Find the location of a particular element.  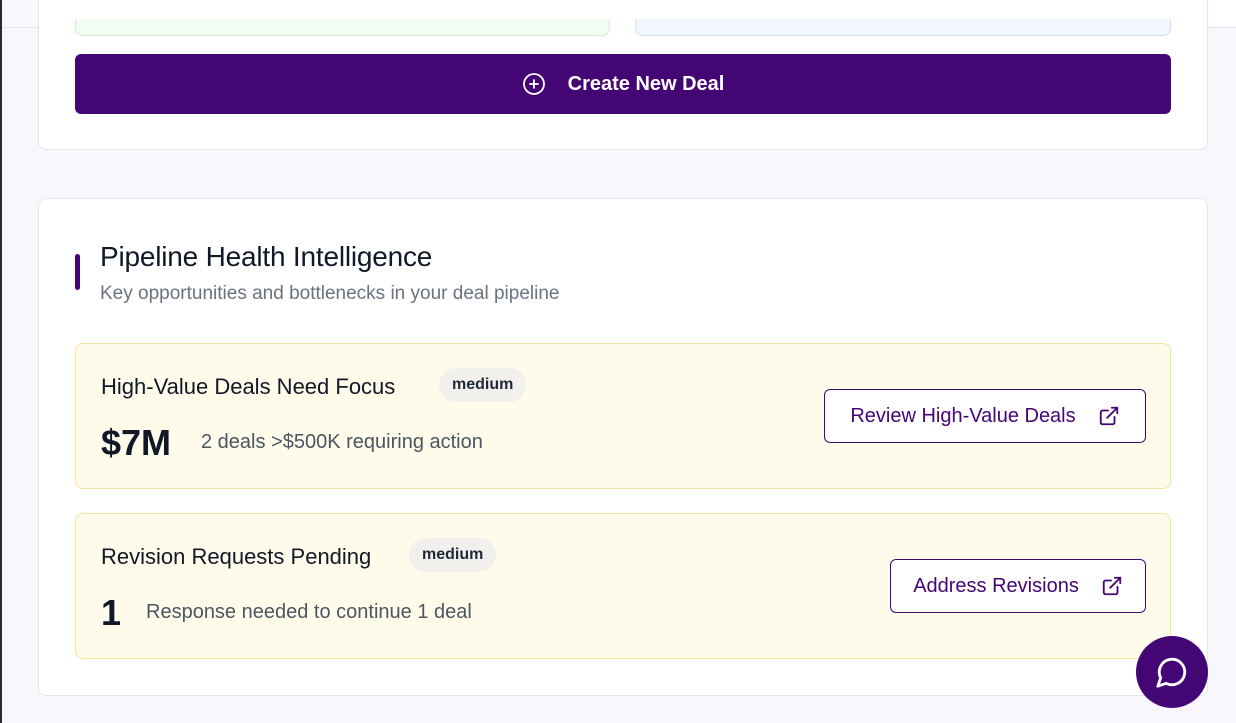

review-high-value-deals-button: Review High-Value Deals is located at coordinates (985, 416).